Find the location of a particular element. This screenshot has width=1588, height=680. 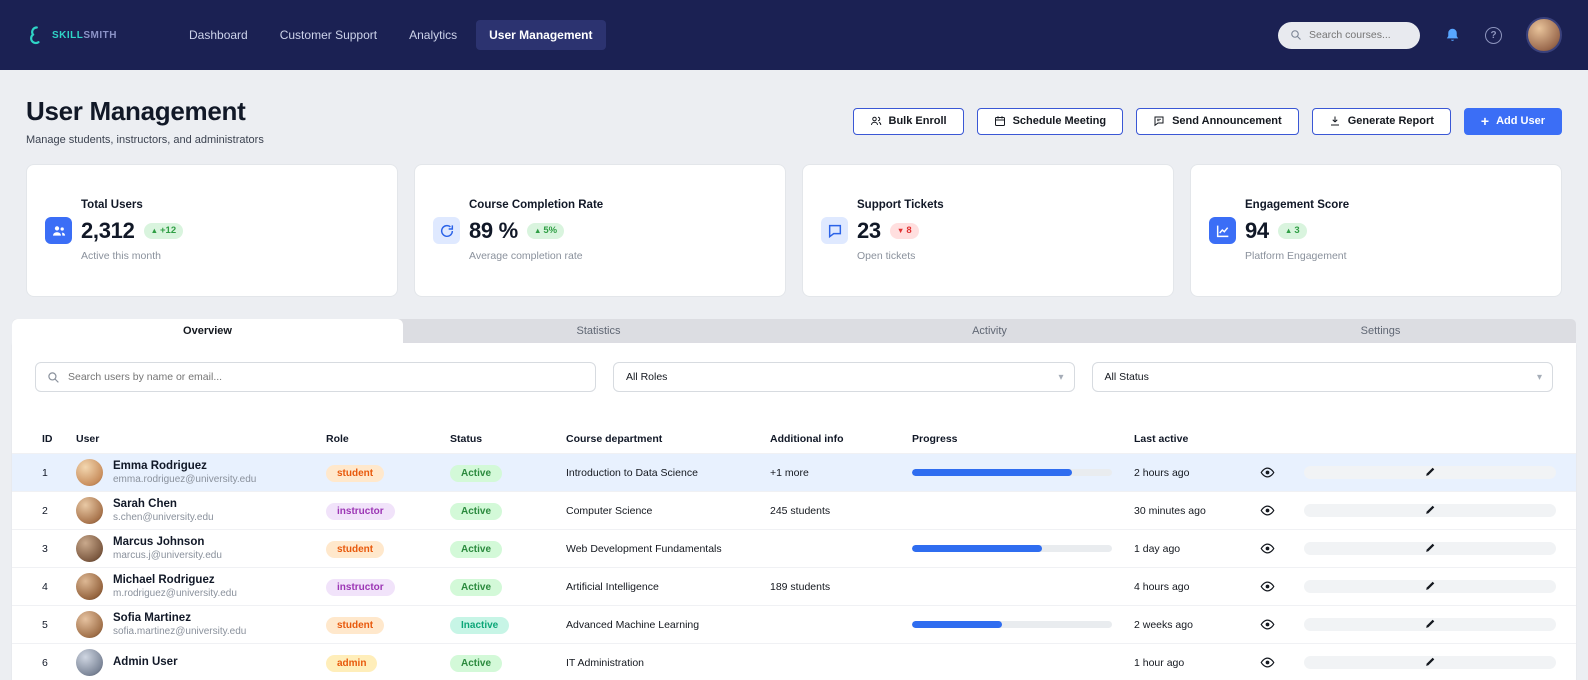

notifications-button is located at coordinates (1452, 35).